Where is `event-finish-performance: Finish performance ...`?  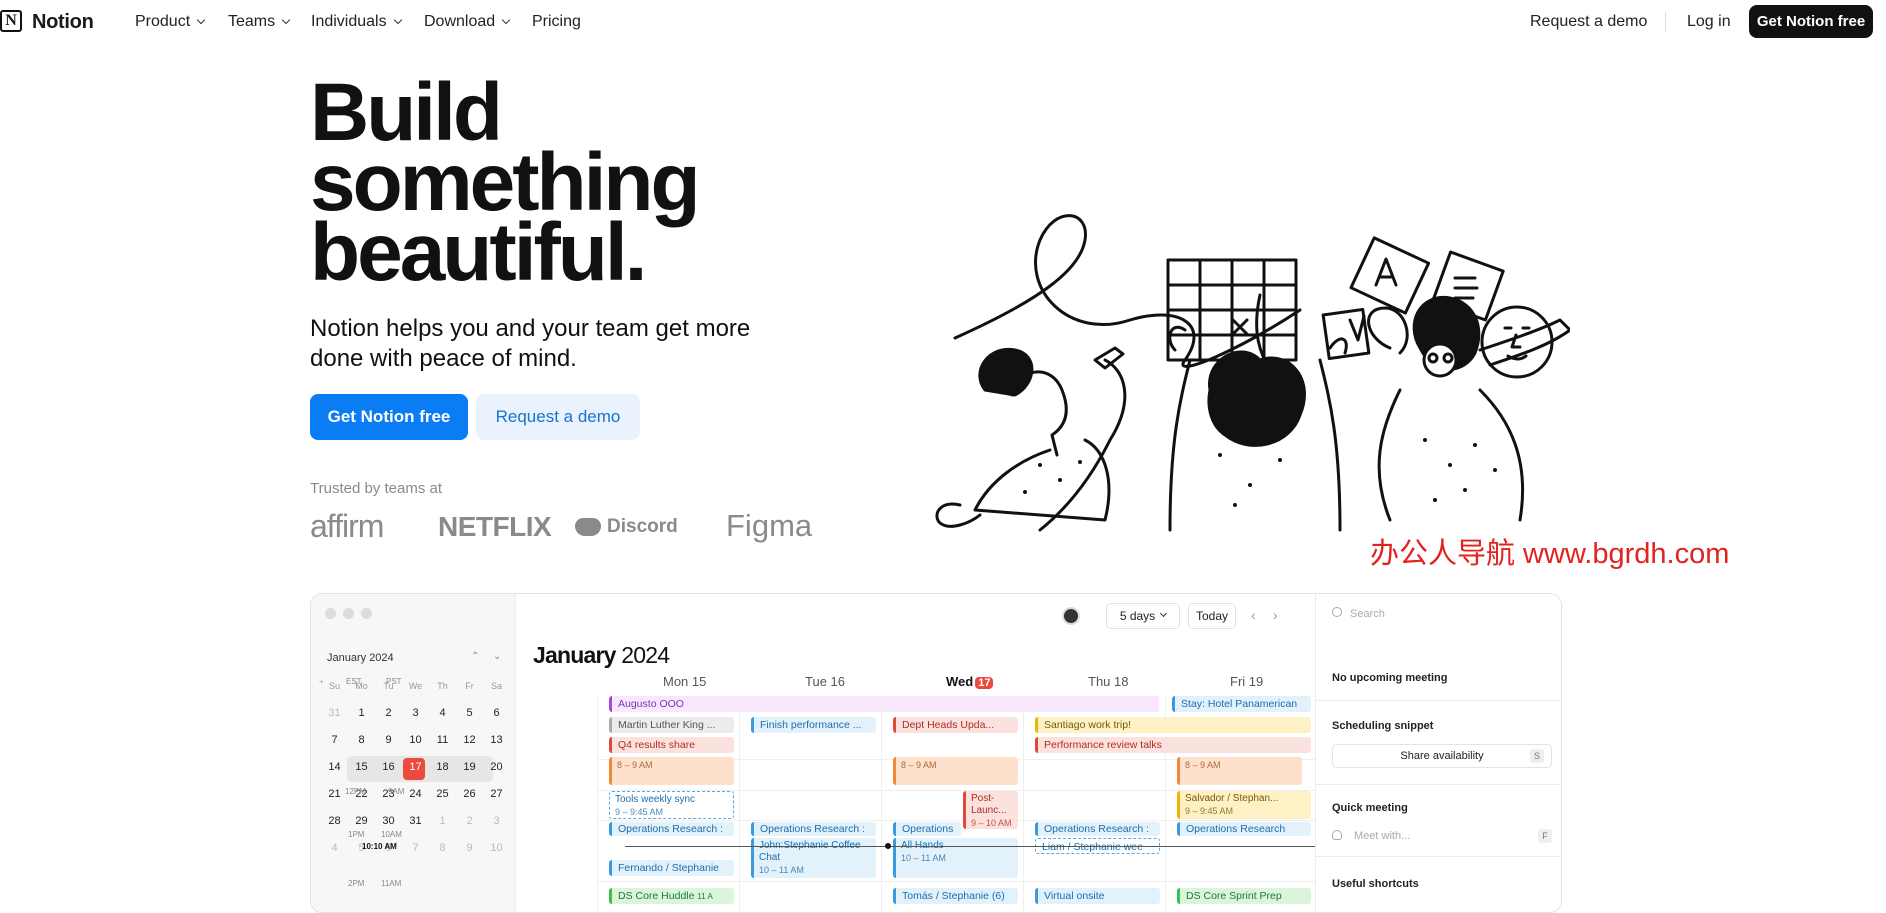 event-finish-performance: Finish performance ... is located at coordinates (813, 725).